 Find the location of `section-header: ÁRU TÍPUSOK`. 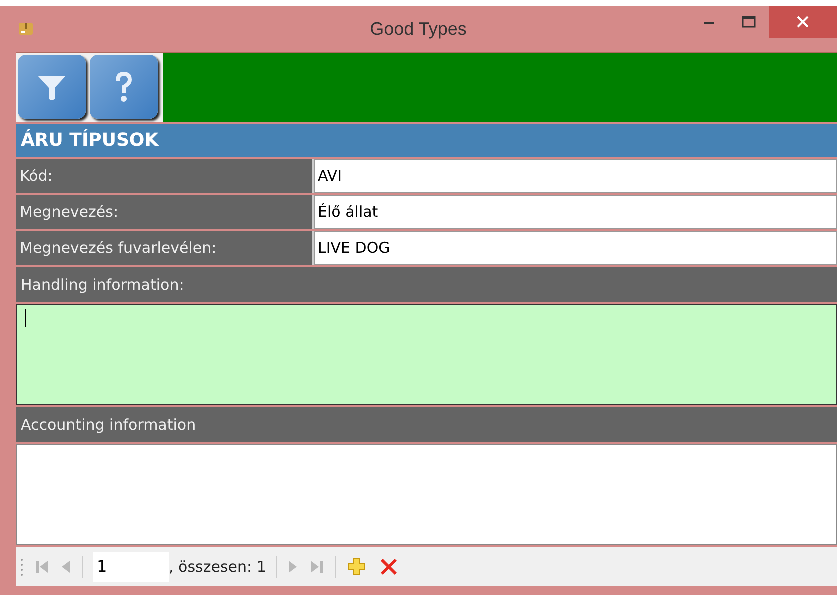

section-header: ÁRU TÍPUSOK is located at coordinates (426, 140).